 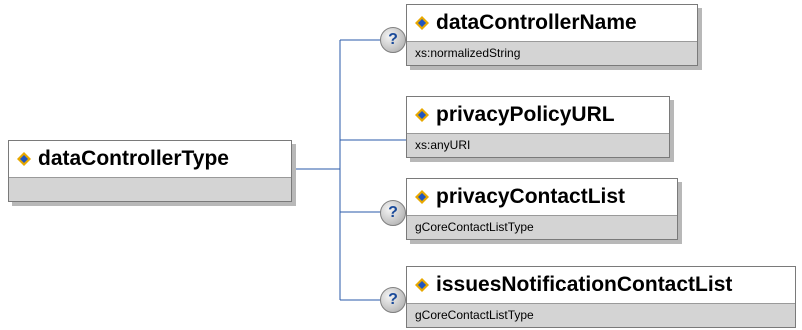 What do you see at coordinates (536, 22) in the screenshot?
I see `child-element-name: dataControllerName` at bounding box center [536, 22].